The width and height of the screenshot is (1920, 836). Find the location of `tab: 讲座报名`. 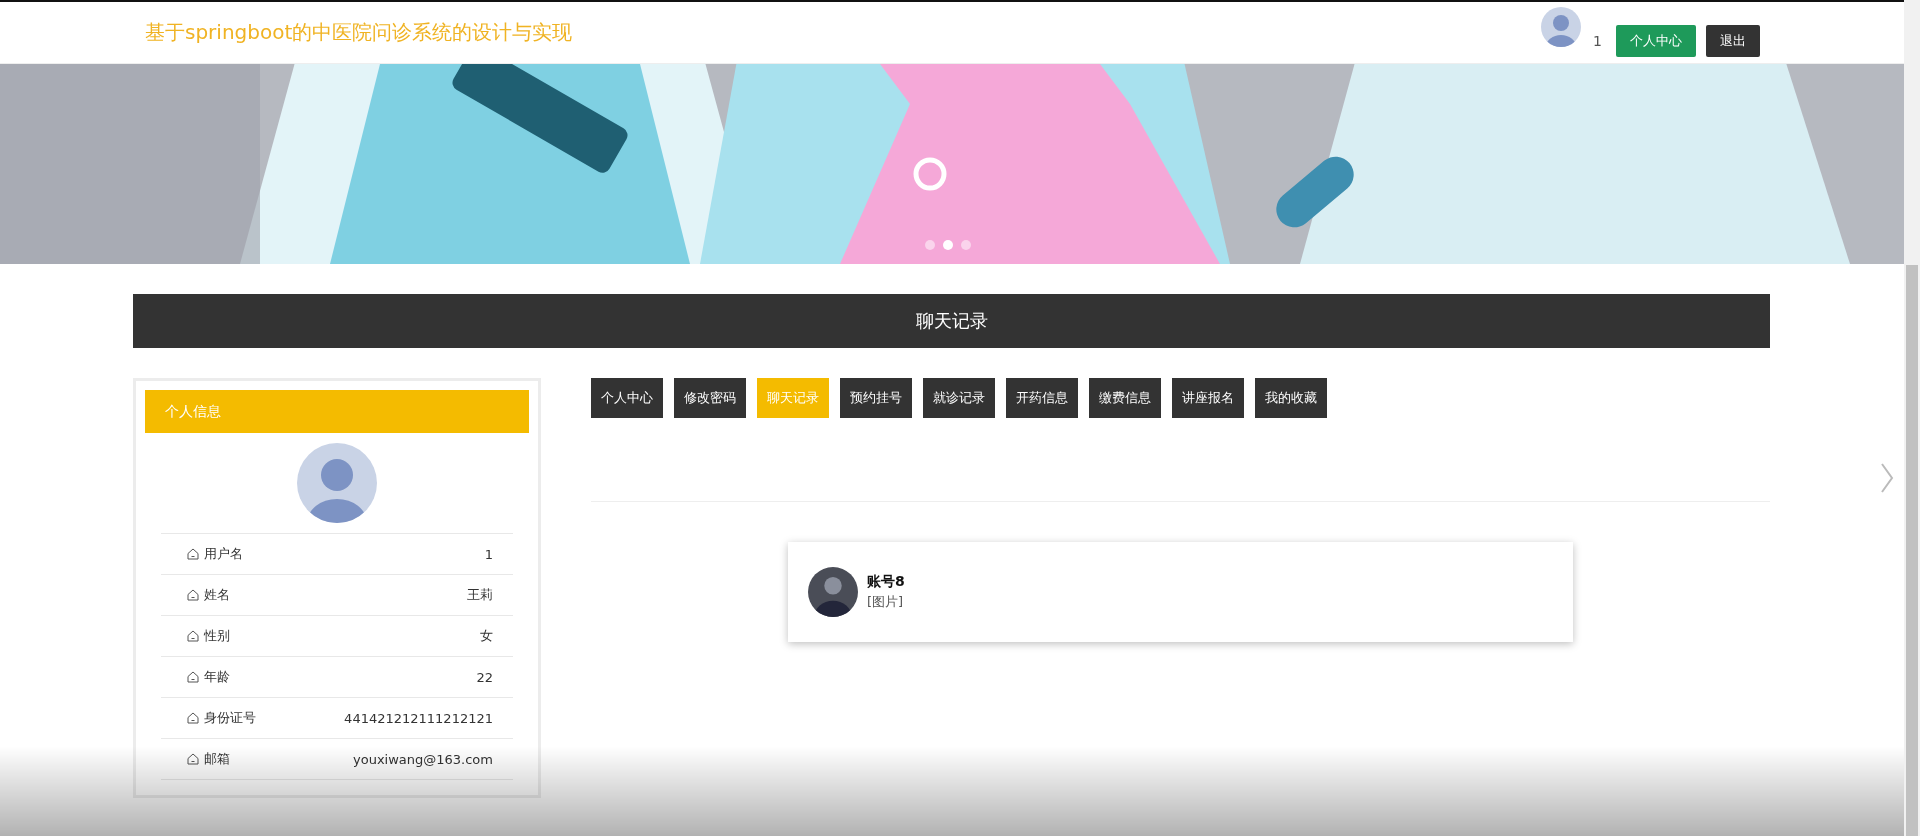

tab: 讲座报名 is located at coordinates (1208, 398).